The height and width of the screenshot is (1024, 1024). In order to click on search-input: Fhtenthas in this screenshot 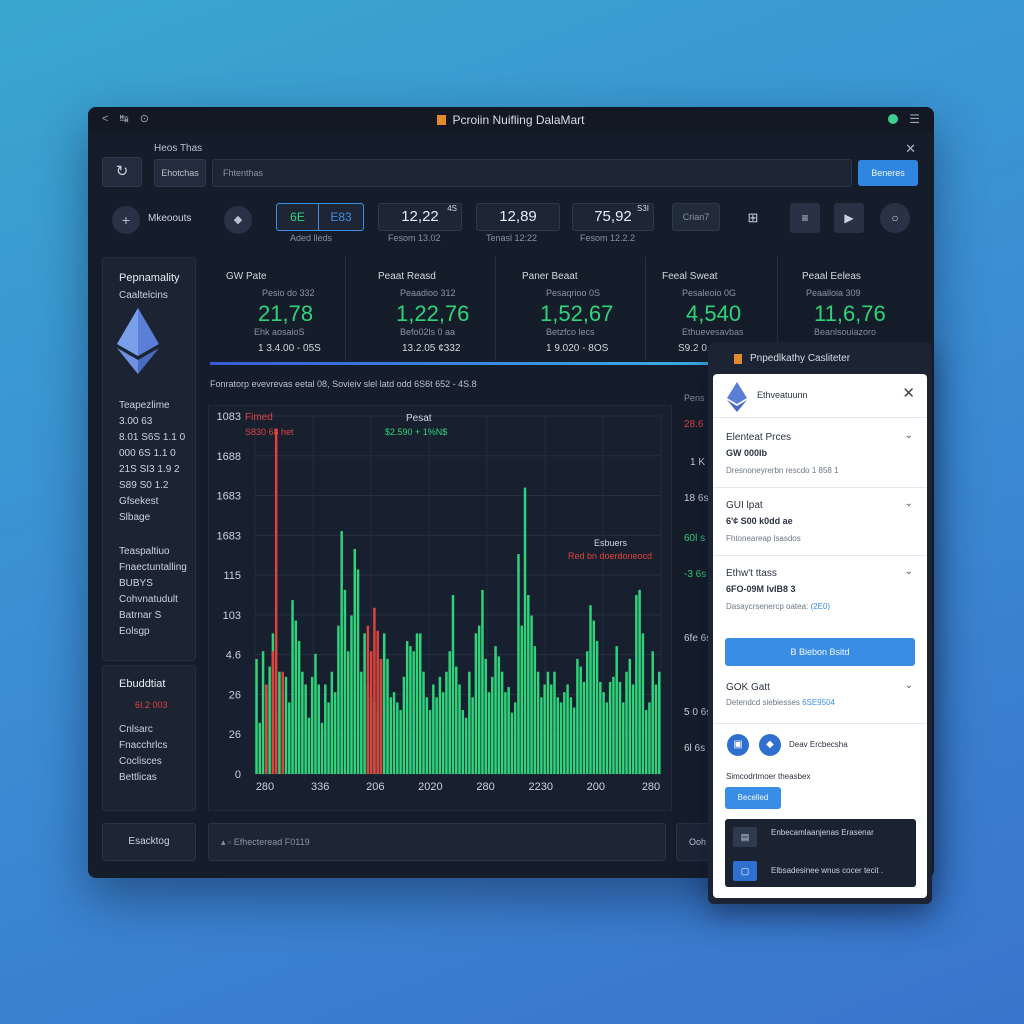, I will do `click(532, 173)`.